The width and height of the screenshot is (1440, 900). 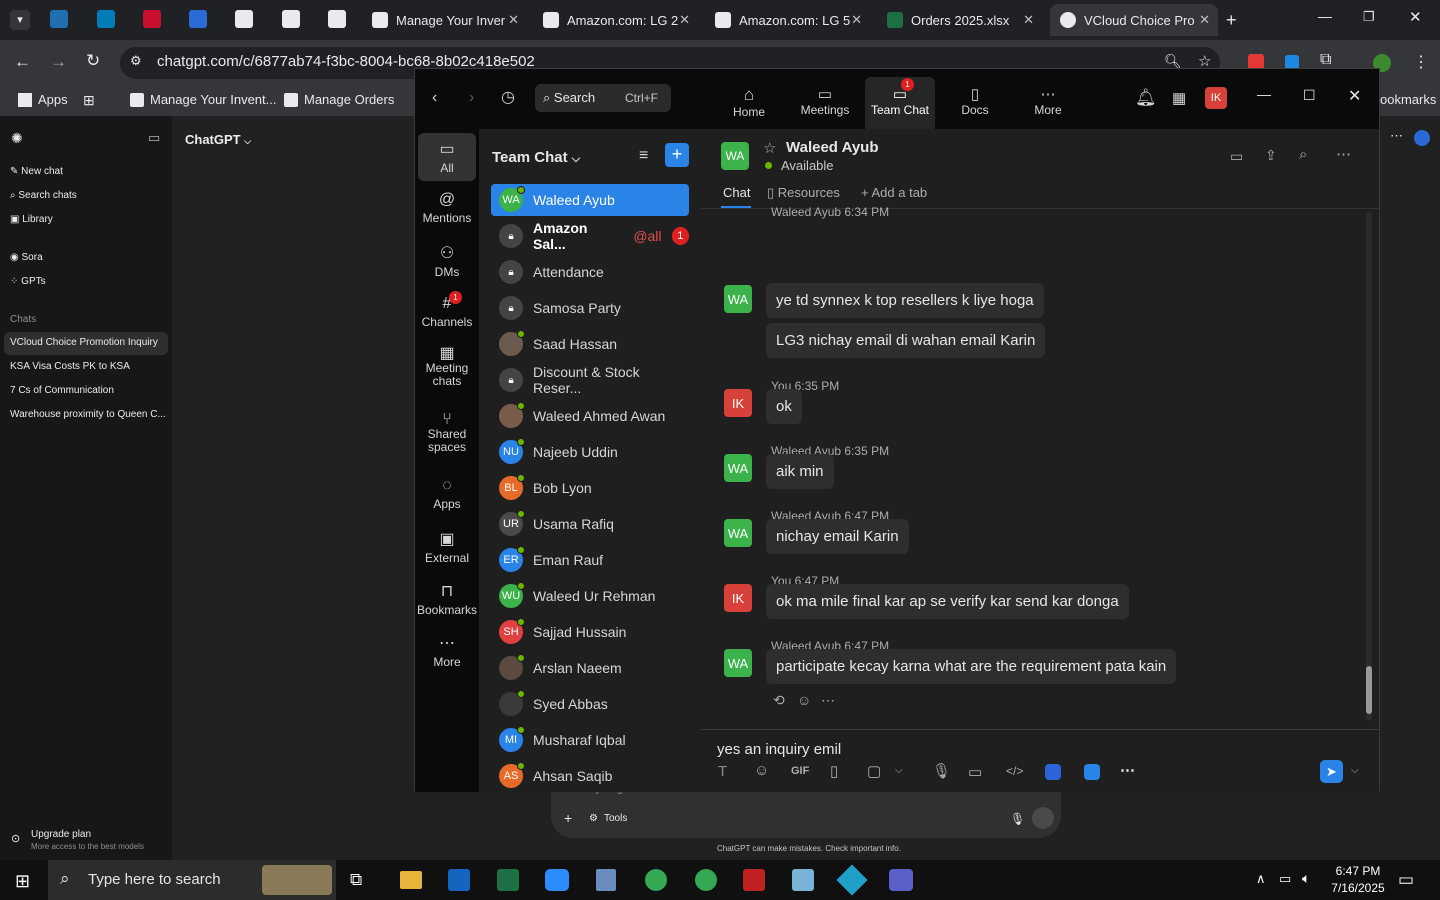 What do you see at coordinates (803, 193) in the screenshot?
I see `tab-resources: ▯ Resources` at bounding box center [803, 193].